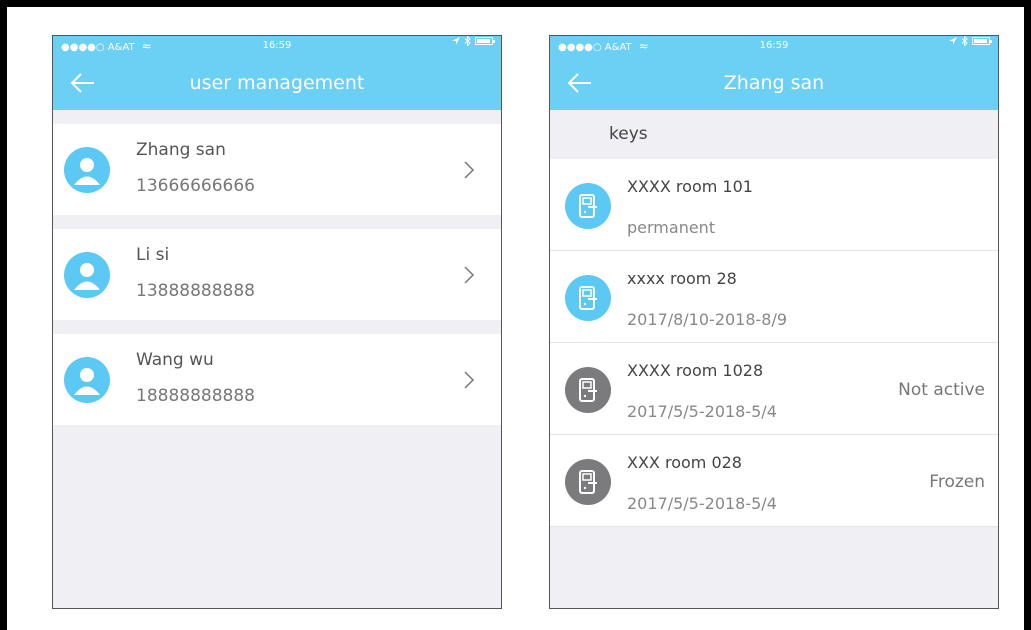 Image resolution: width=1031 pixels, height=630 pixels. What do you see at coordinates (277, 379) in the screenshot?
I see `user-row-wang-wu: Wang wu 18888888888` at bounding box center [277, 379].